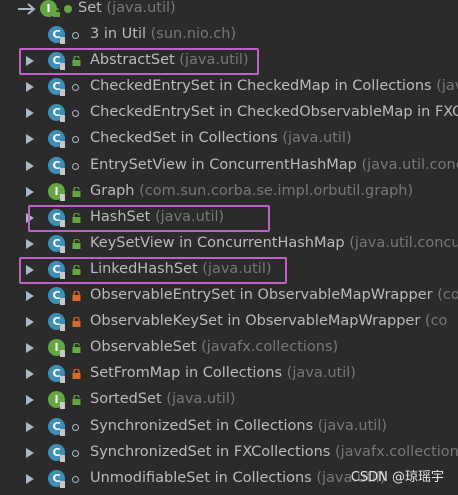 The image size is (458, 495). I want to click on class-name: SetFromMap in Collections, so click(186, 373).